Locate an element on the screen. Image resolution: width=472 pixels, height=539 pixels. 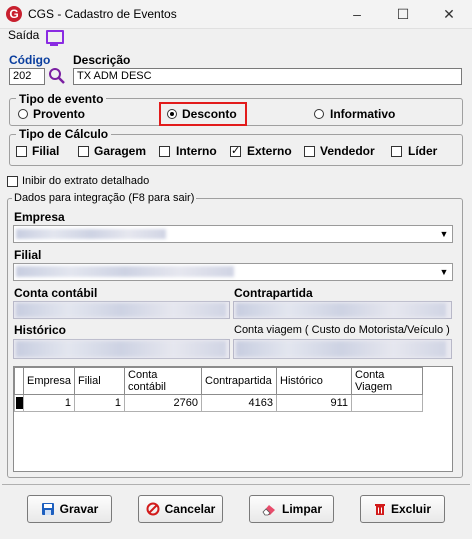
trash-icon is located at coordinates (379, 509).